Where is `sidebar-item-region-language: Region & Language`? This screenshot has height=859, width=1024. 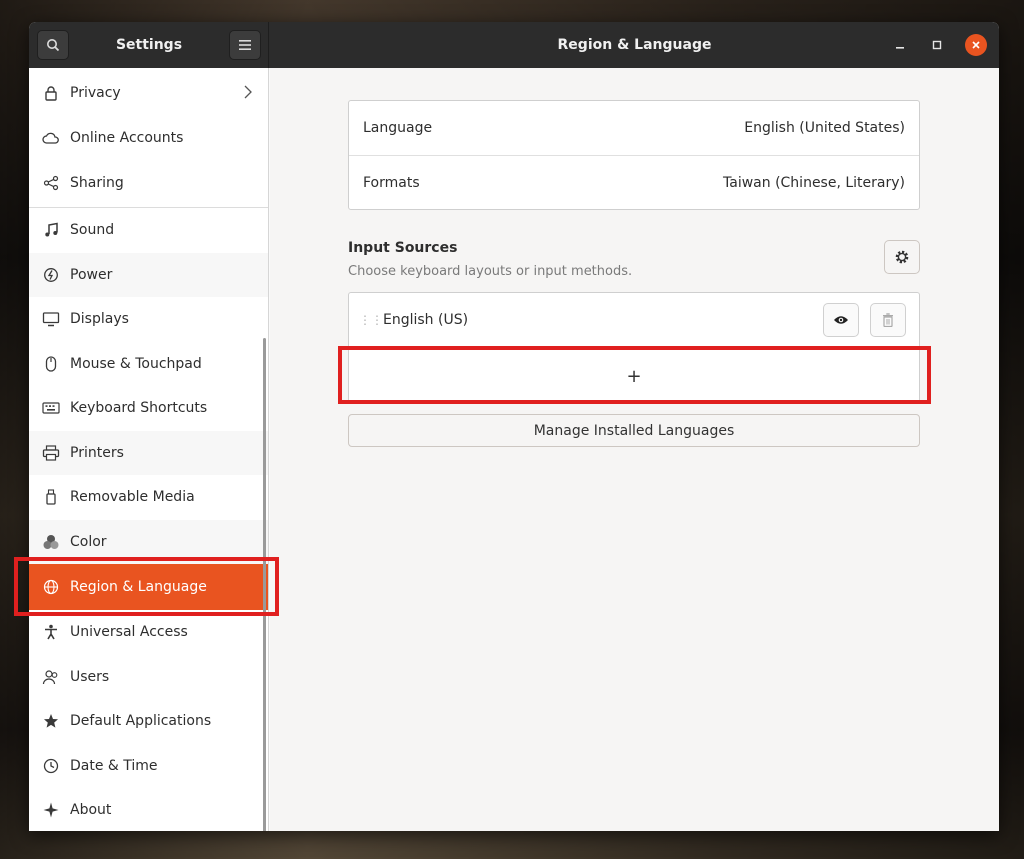
sidebar-item-region-language: Region & Language is located at coordinates (148, 587).